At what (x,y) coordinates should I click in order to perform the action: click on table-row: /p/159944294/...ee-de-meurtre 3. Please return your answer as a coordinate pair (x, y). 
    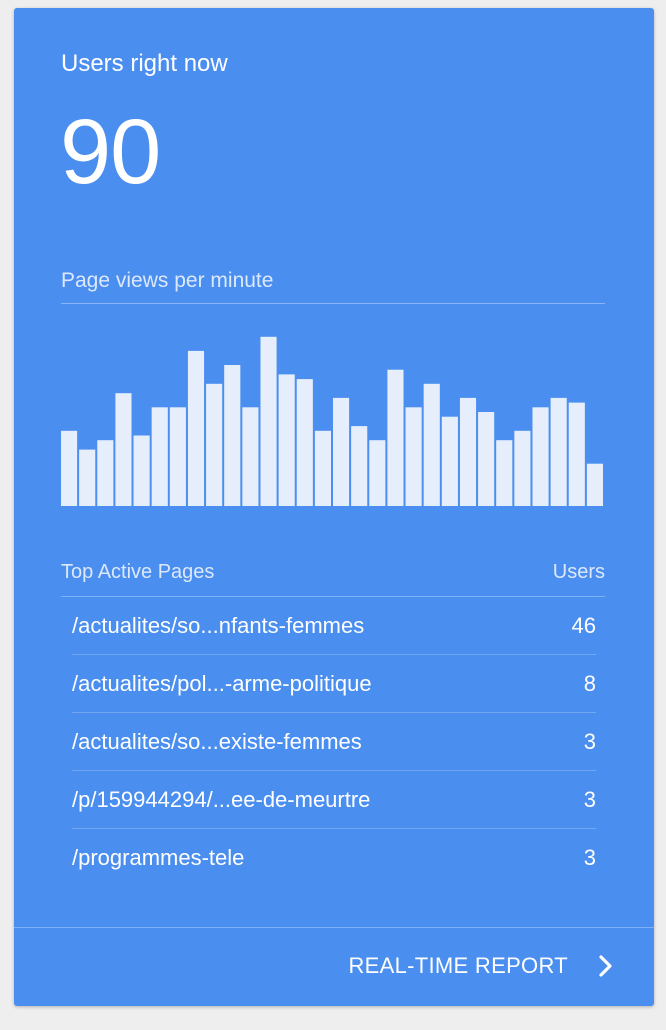
    Looking at the image, I should click on (334, 800).